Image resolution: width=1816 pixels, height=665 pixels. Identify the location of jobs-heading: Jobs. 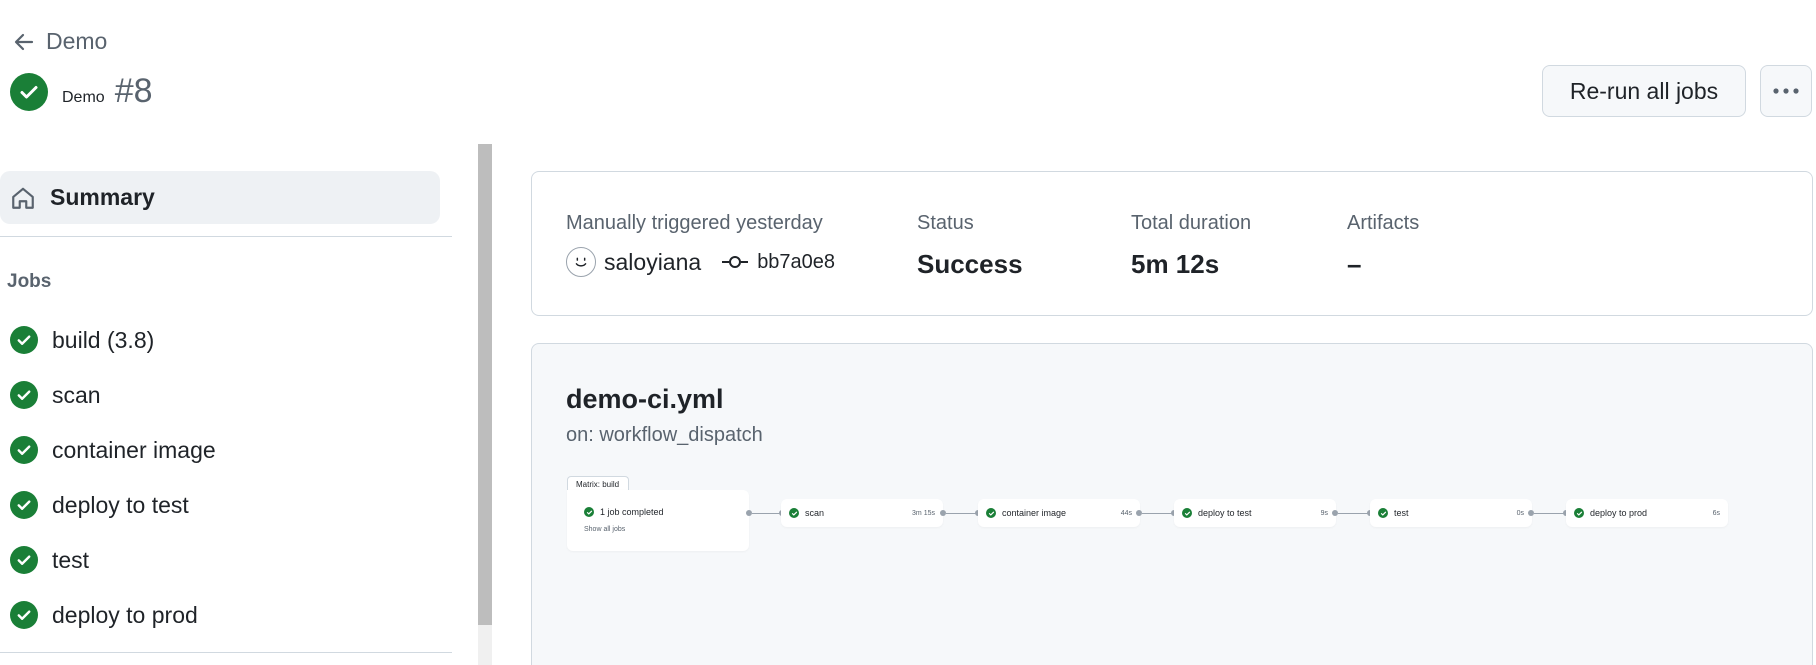
(29, 281).